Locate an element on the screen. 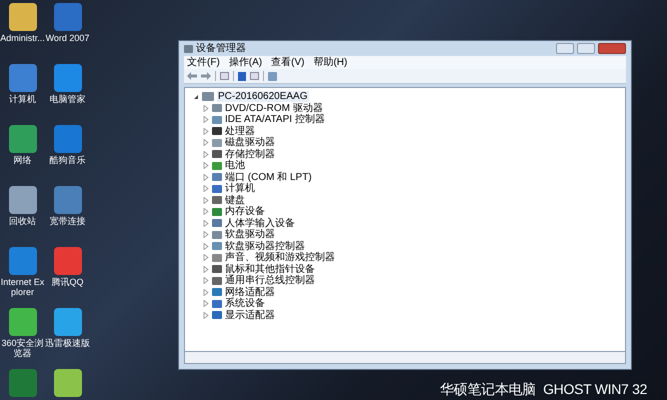 The width and height of the screenshot is (667, 400). desktop-icon-label: Internet Explorer is located at coordinates (22, 287).